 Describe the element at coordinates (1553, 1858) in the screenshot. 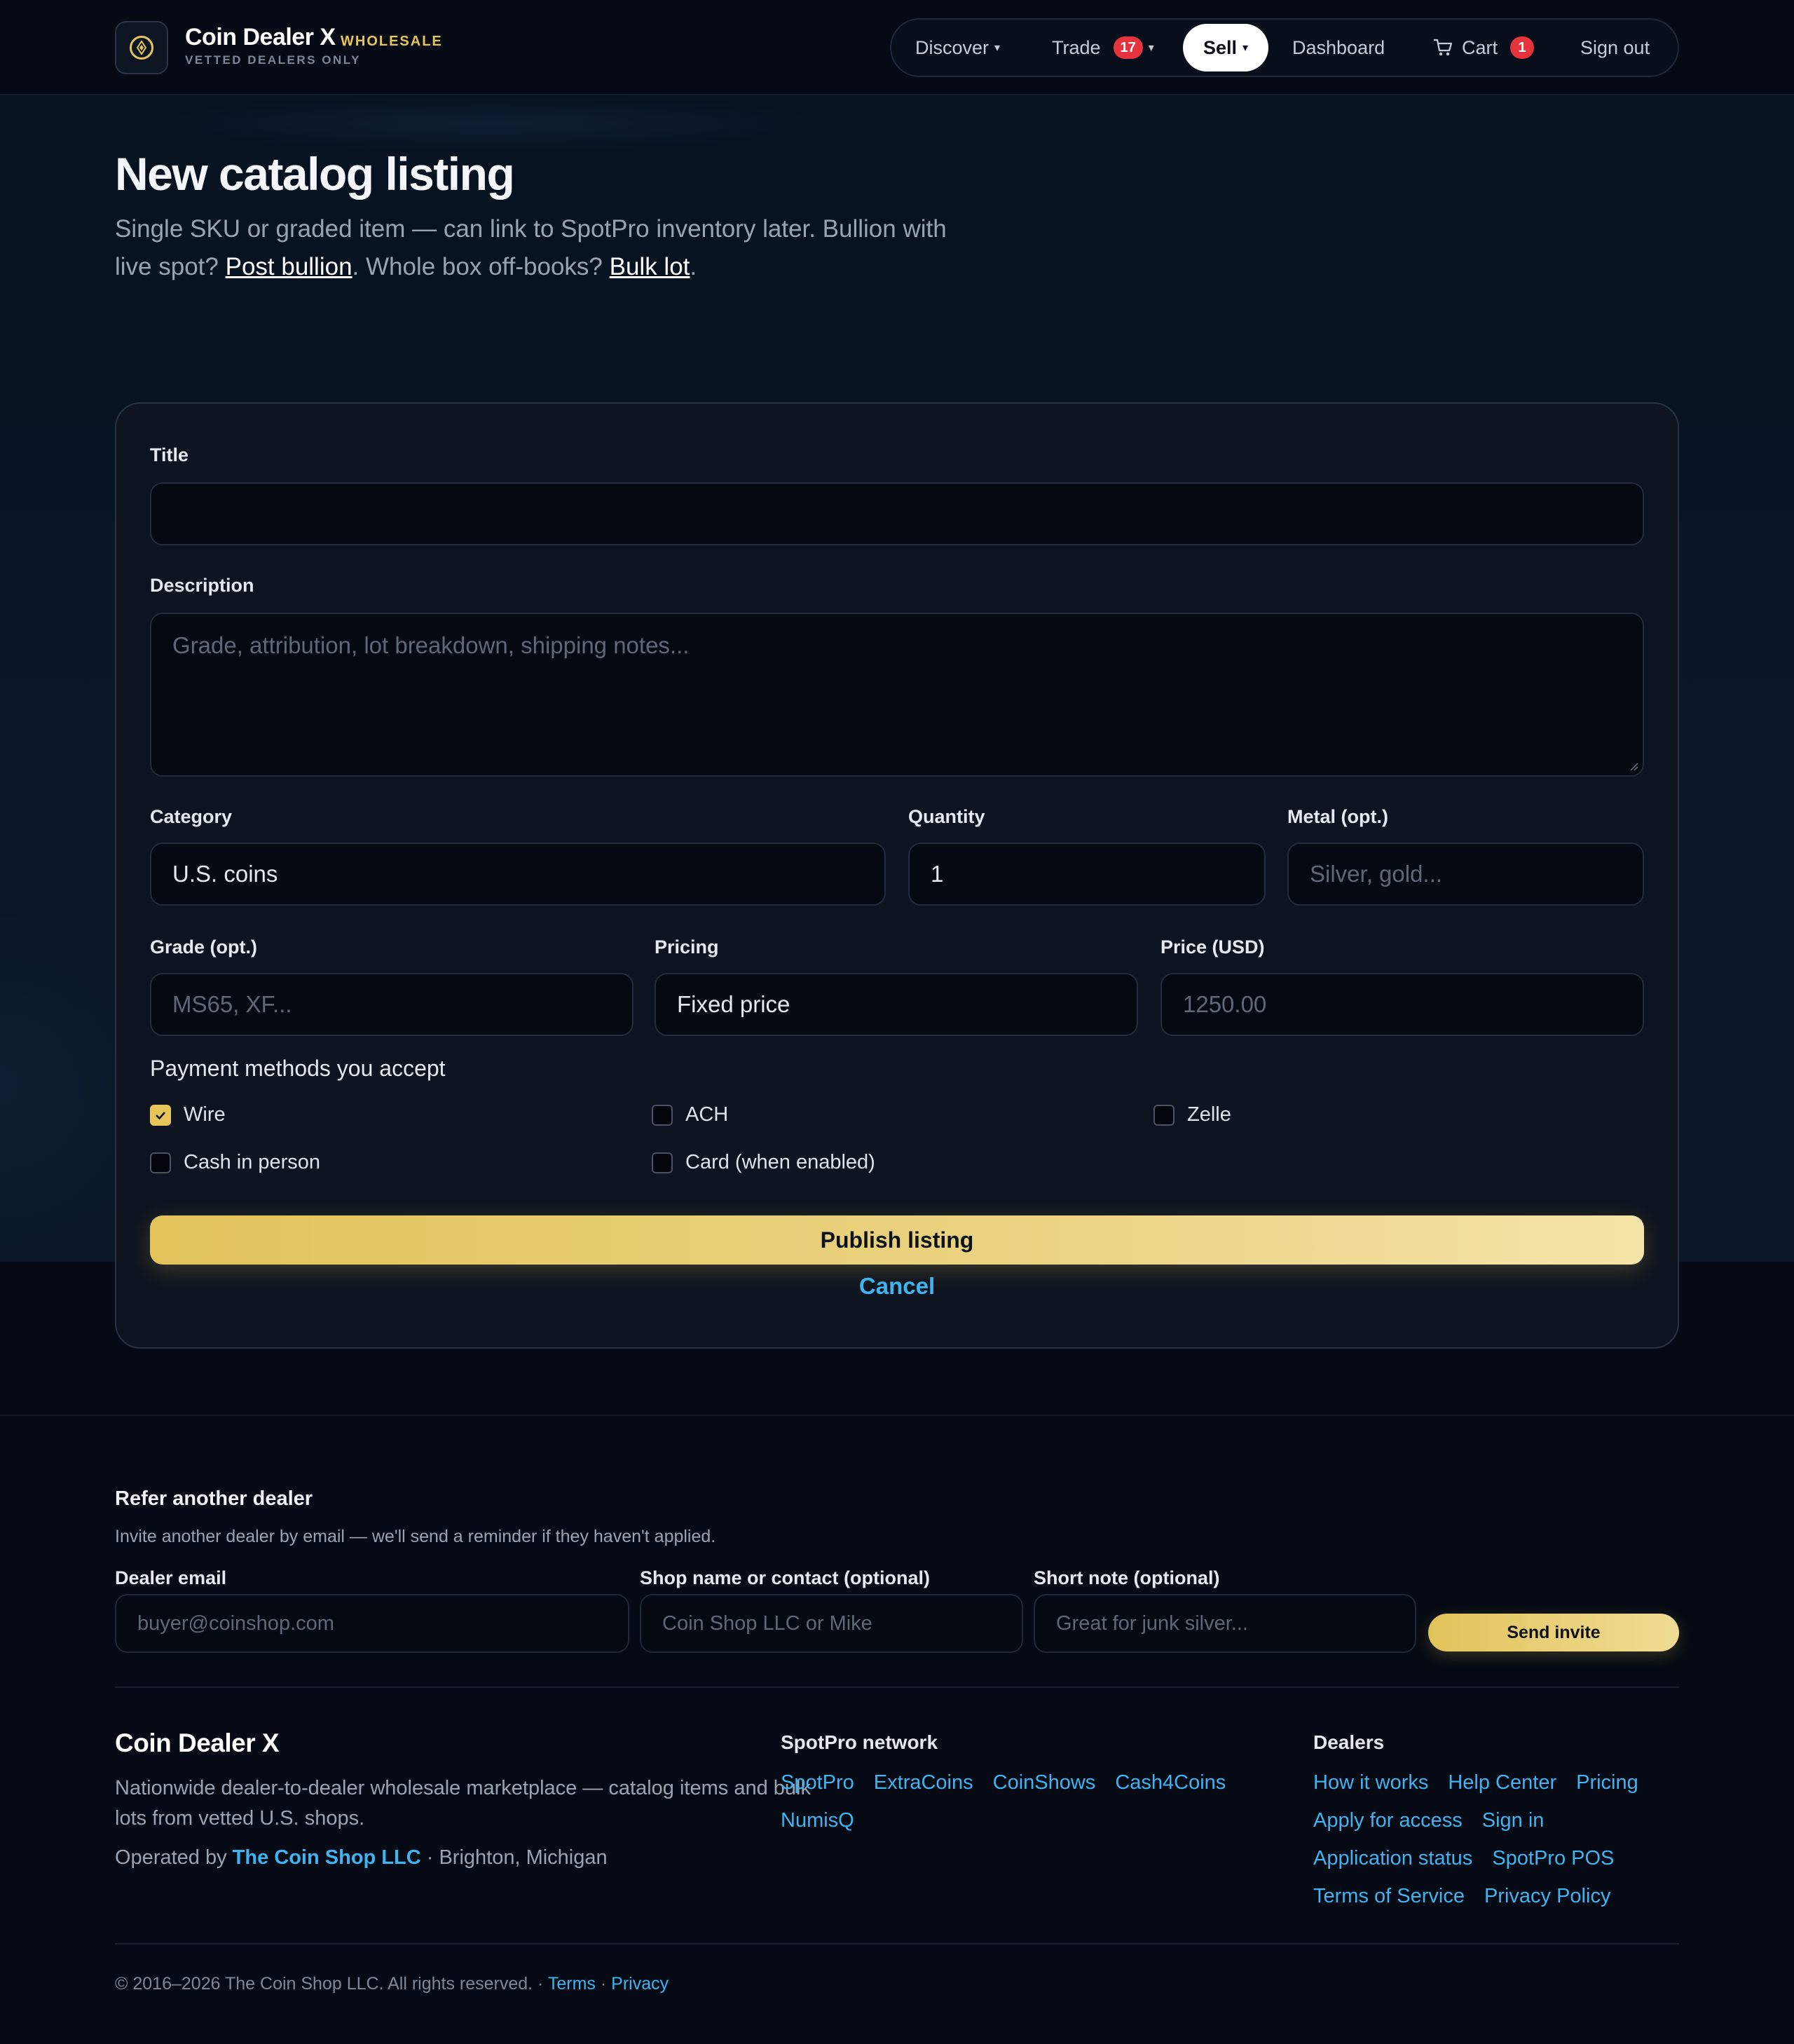

I see `dealers-link-spotpro-pos: SpotPro POS` at that location.